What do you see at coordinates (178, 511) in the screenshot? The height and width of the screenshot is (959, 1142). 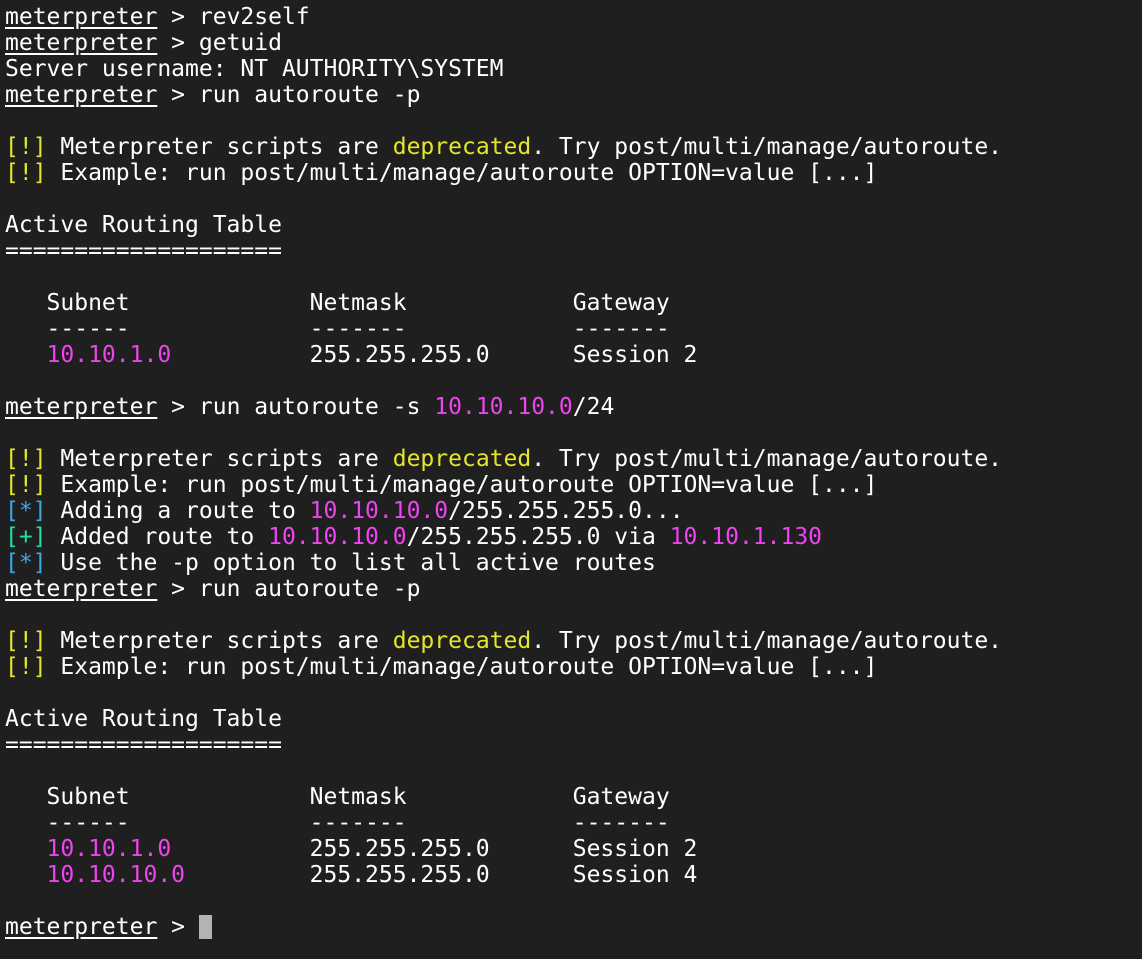 I see `terminal-text: Adding a route to` at bounding box center [178, 511].